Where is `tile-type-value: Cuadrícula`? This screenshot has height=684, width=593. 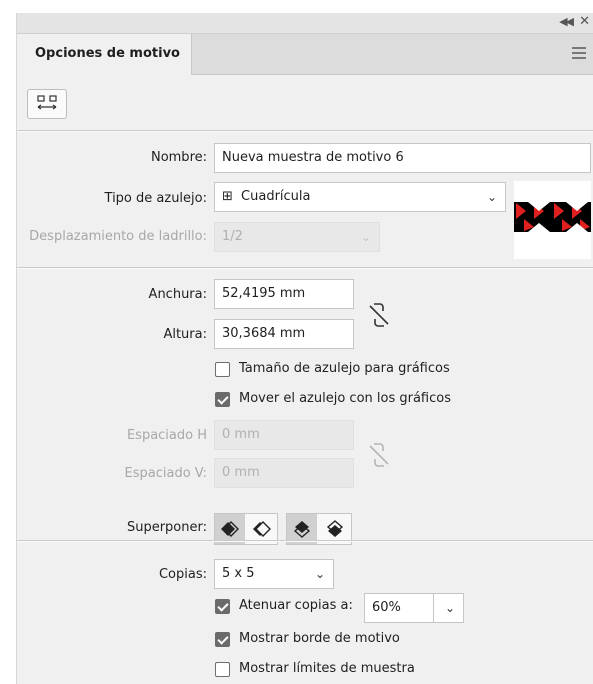
tile-type-value: Cuadrícula is located at coordinates (276, 196).